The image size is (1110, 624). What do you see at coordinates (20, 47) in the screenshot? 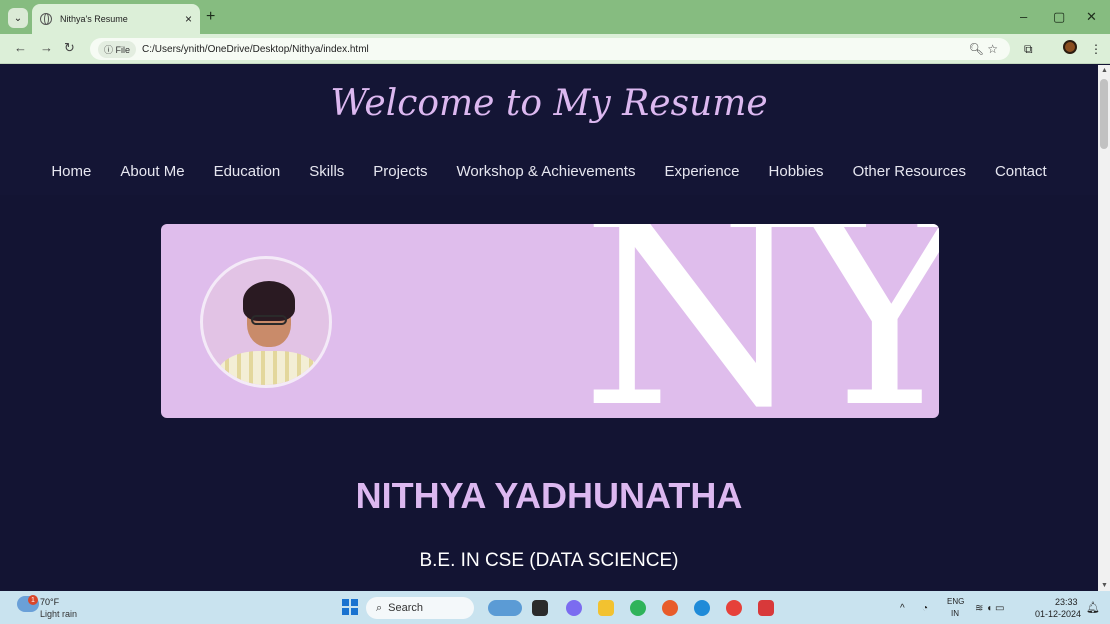
I see `back-arrow-icon: ←` at bounding box center [20, 47].